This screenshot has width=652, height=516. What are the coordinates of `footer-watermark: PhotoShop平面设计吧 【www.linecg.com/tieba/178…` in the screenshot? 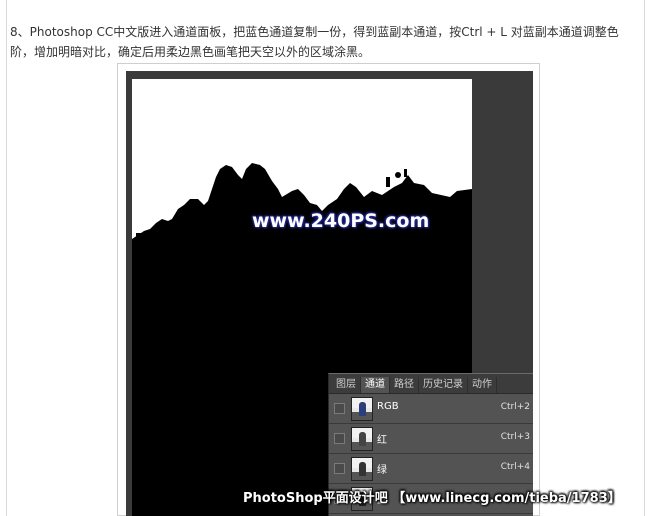 It's located at (432, 498).